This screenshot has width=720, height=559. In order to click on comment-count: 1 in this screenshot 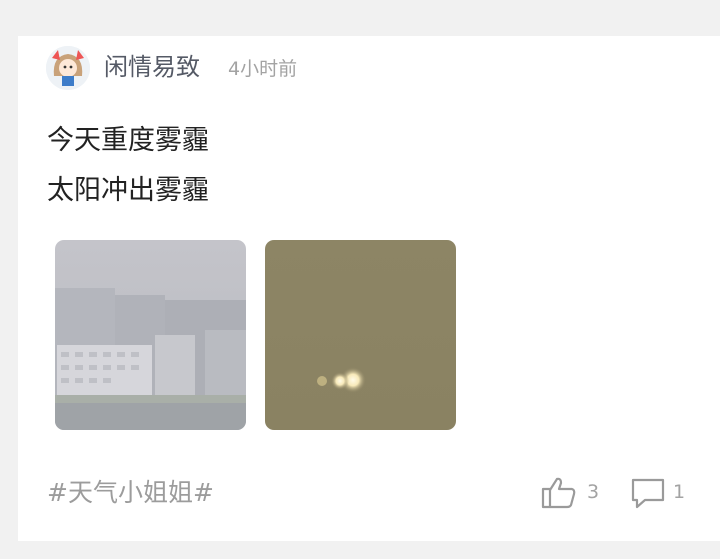, I will do `click(679, 492)`.